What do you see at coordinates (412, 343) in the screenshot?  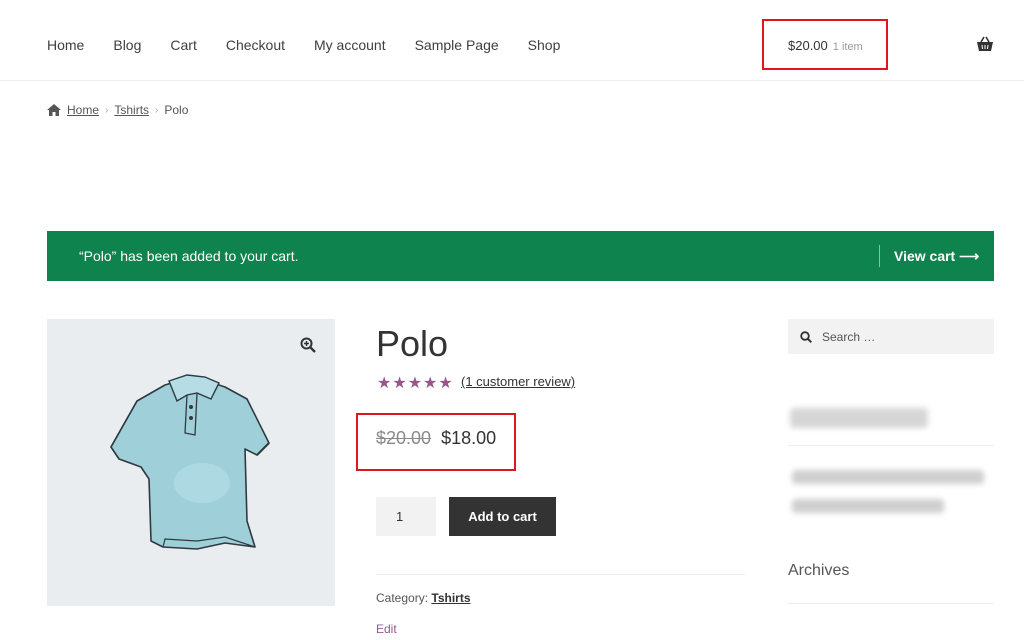 I see `product-title: Polo` at bounding box center [412, 343].